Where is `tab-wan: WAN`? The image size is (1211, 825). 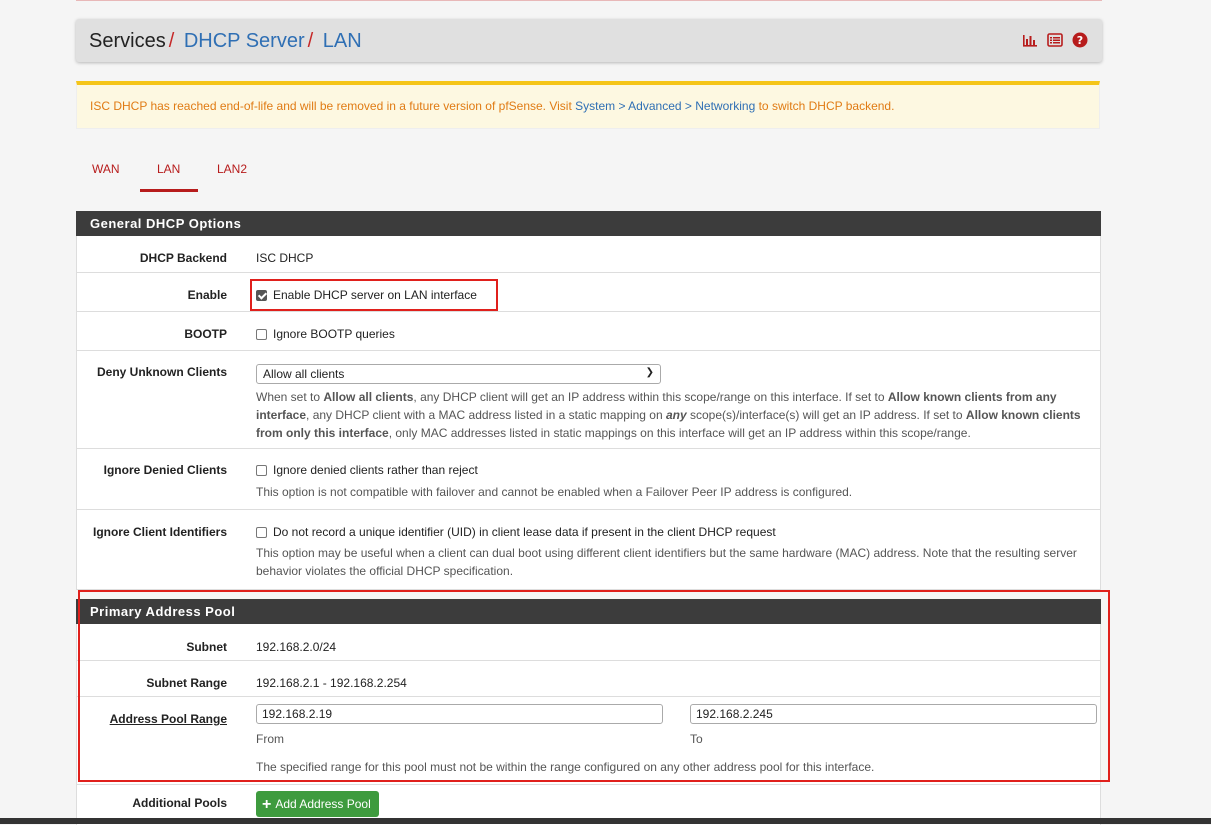 tab-wan: WAN is located at coordinates (106, 169).